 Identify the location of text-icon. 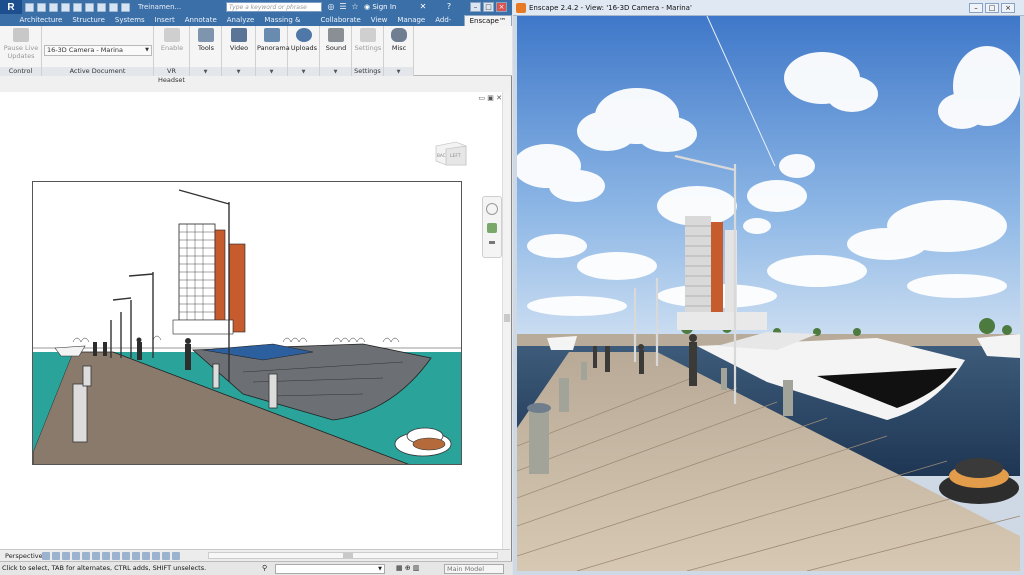
(113, 7).